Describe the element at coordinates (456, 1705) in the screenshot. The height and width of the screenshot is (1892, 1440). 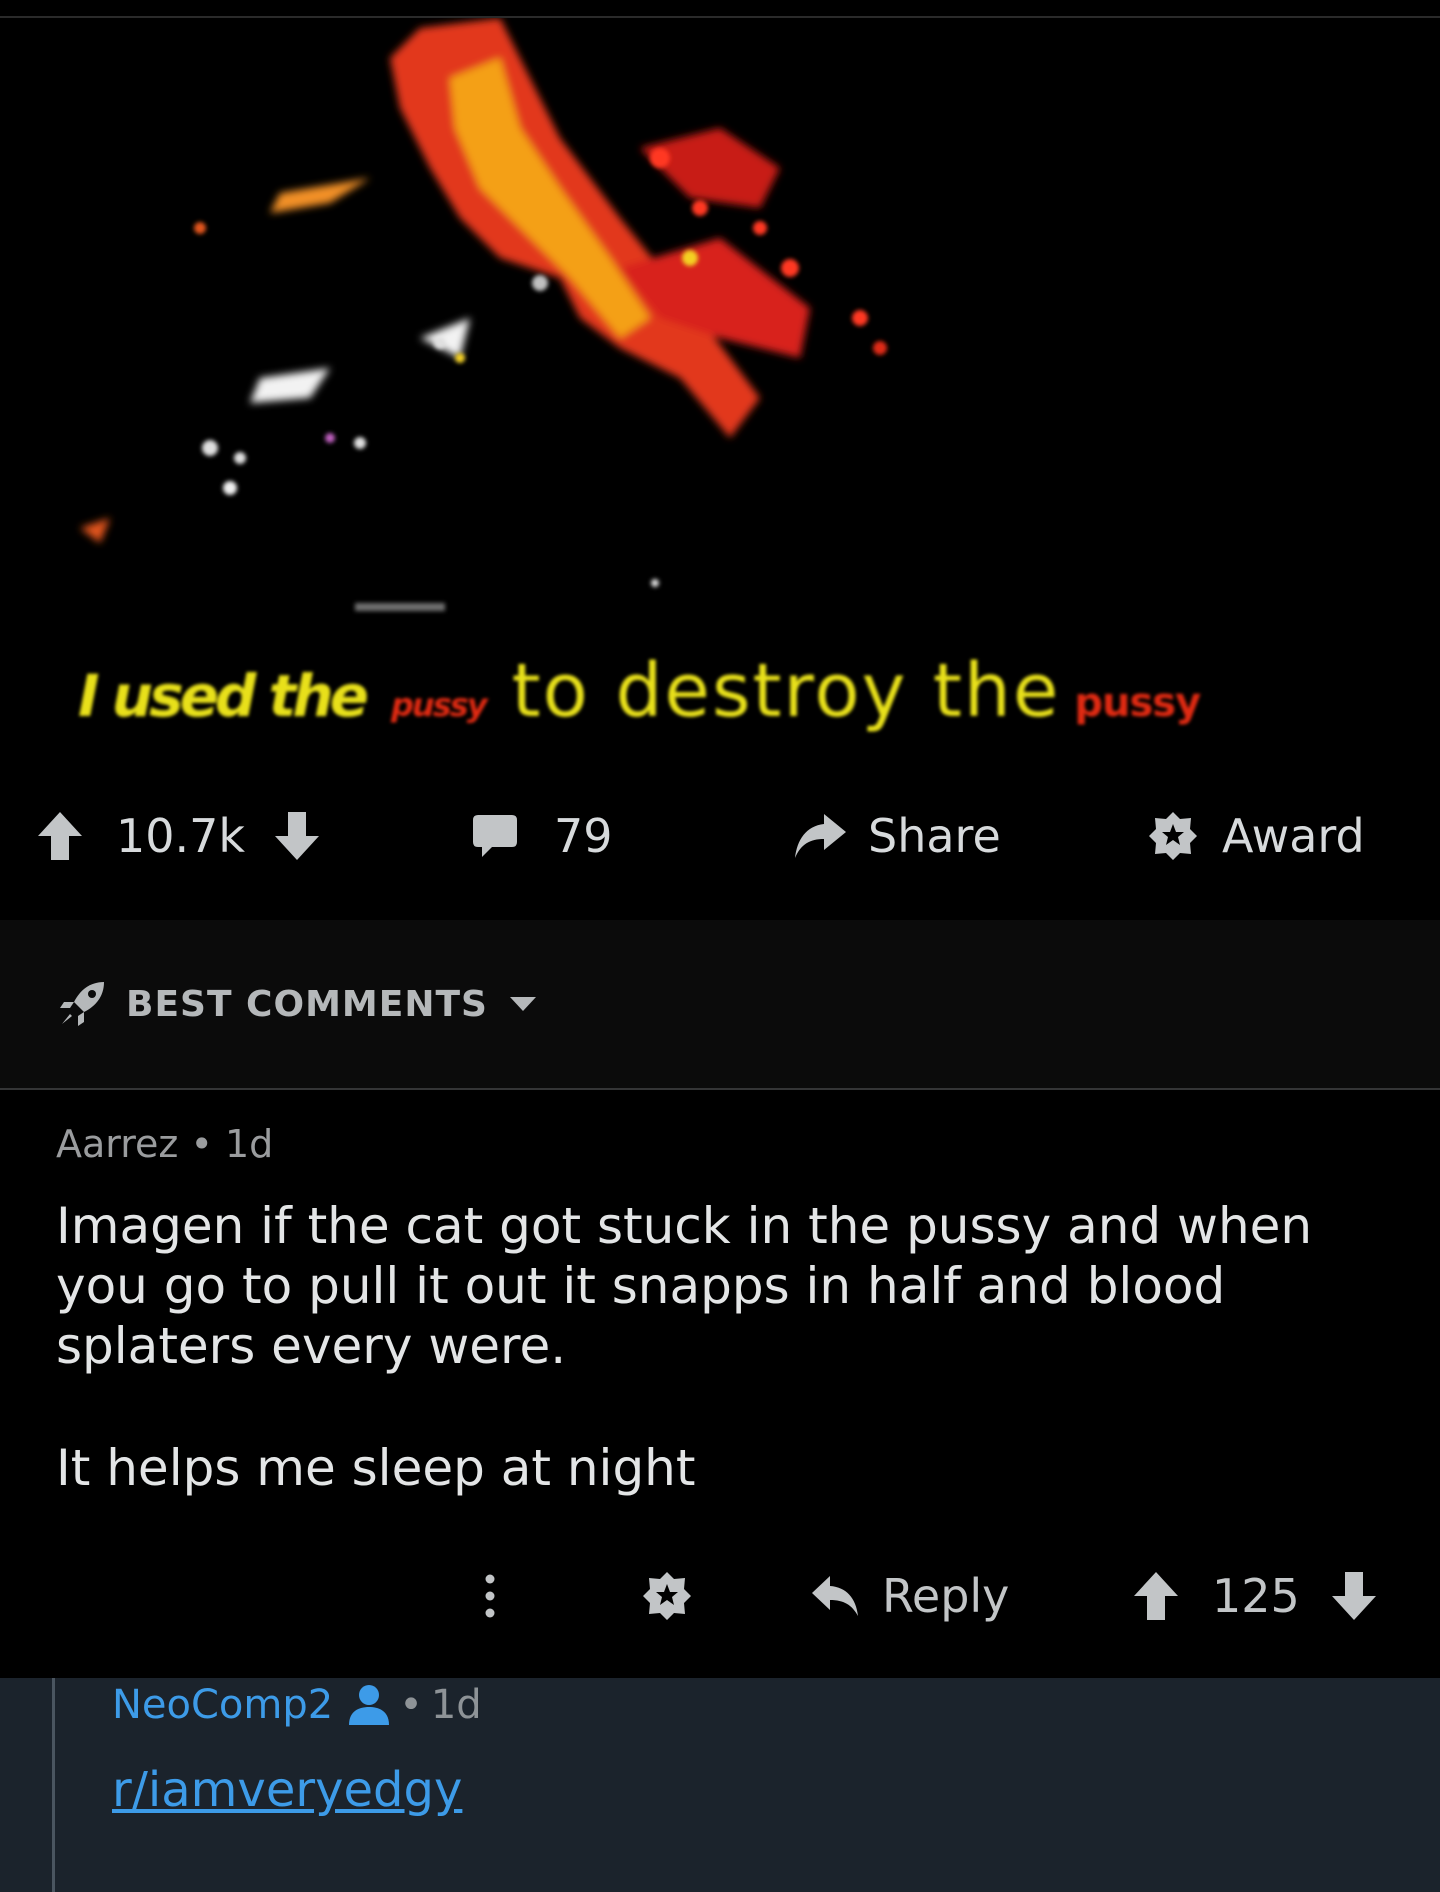
I see `reply-time: 1d` at that location.